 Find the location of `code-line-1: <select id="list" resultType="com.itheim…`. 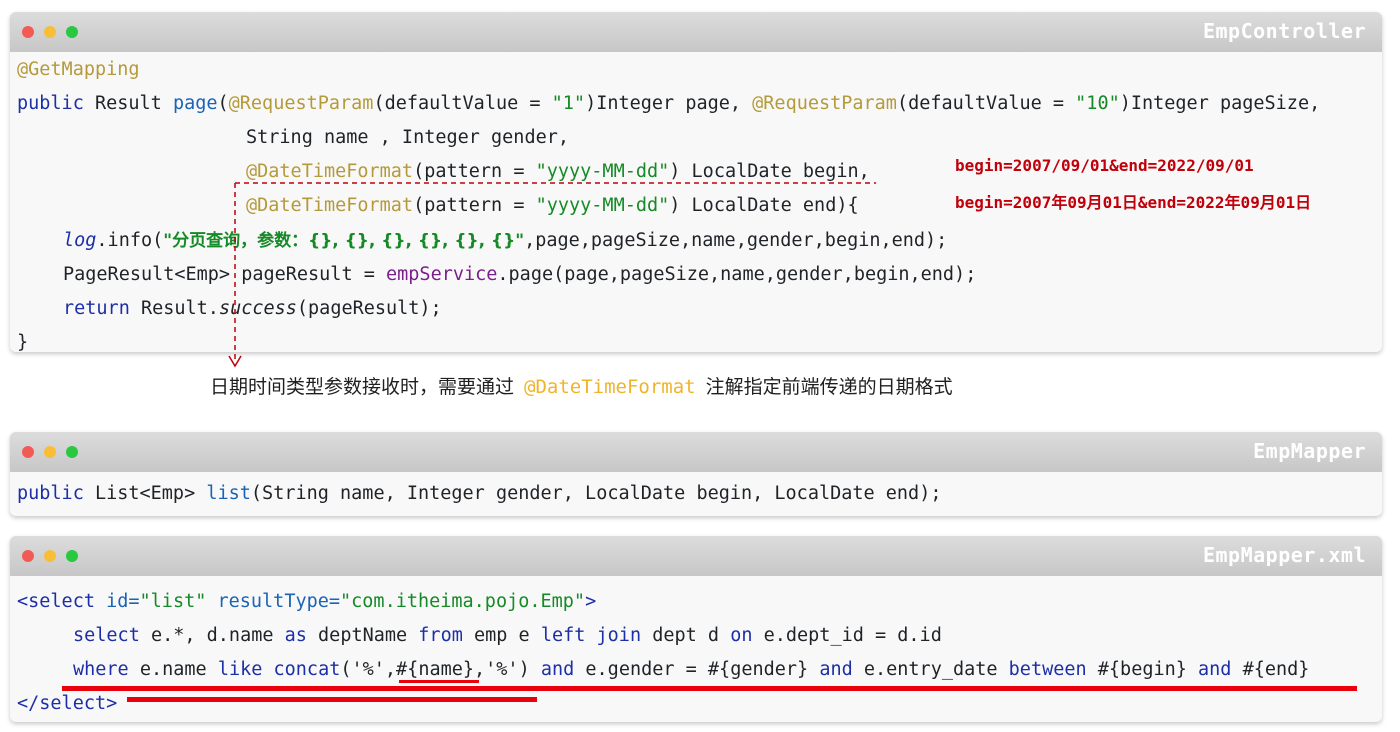

code-line-1: <select id="list" resultType="com.itheim… is located at coordinates (306, 602).